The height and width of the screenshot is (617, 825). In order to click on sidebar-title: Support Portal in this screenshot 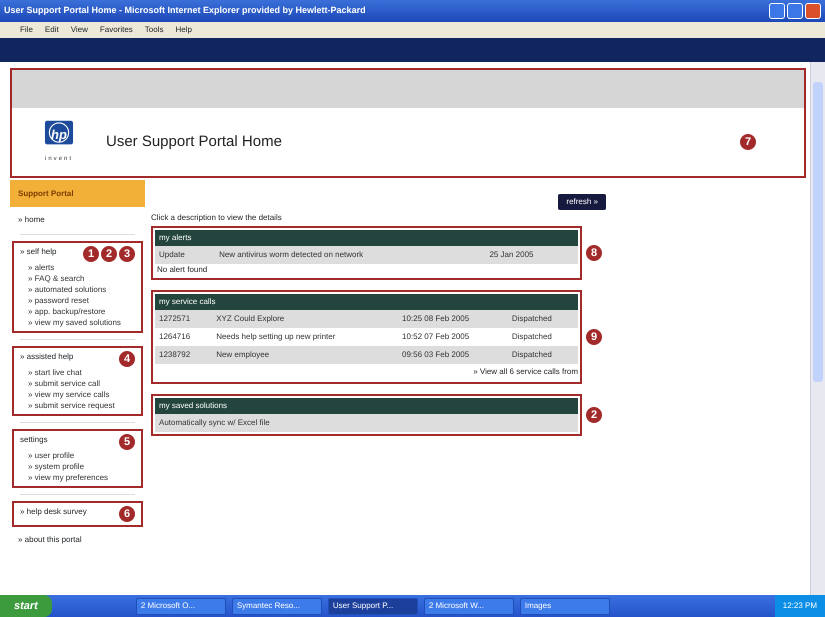, I will do `click(77, 193)`.